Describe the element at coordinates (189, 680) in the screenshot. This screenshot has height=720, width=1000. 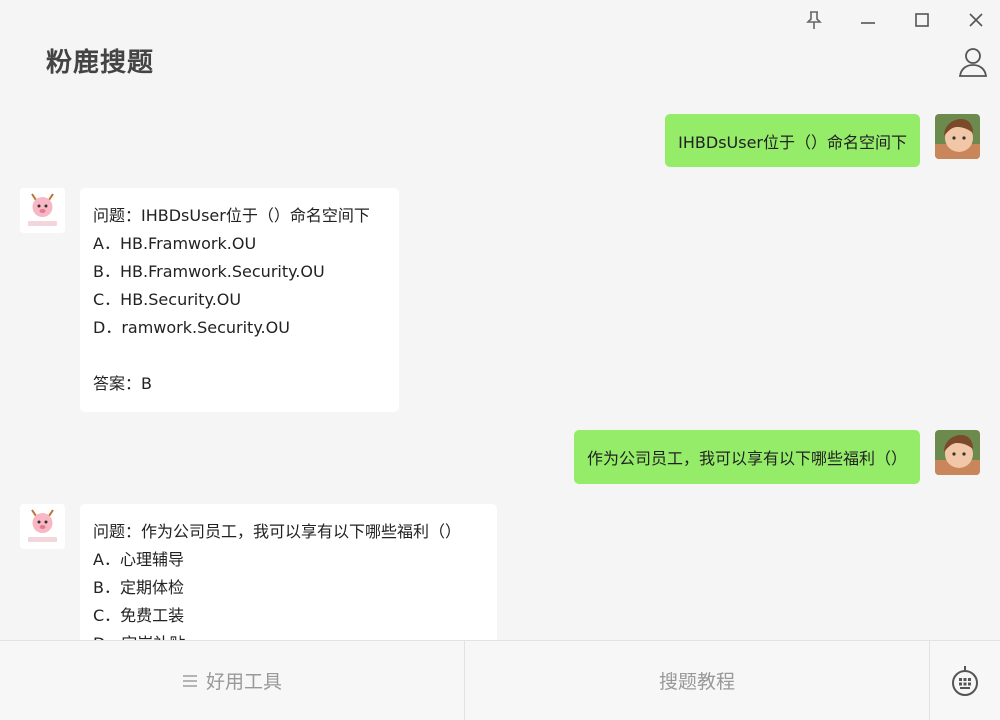
I see `menu-icon` at that location.